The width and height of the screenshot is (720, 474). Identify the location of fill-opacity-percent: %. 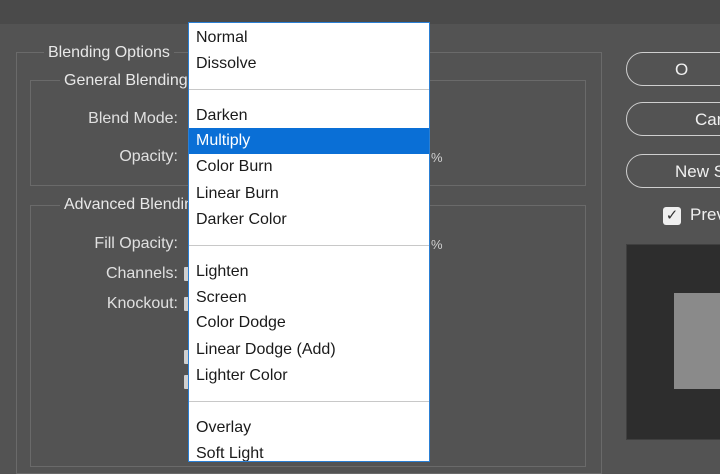
(437, 244).